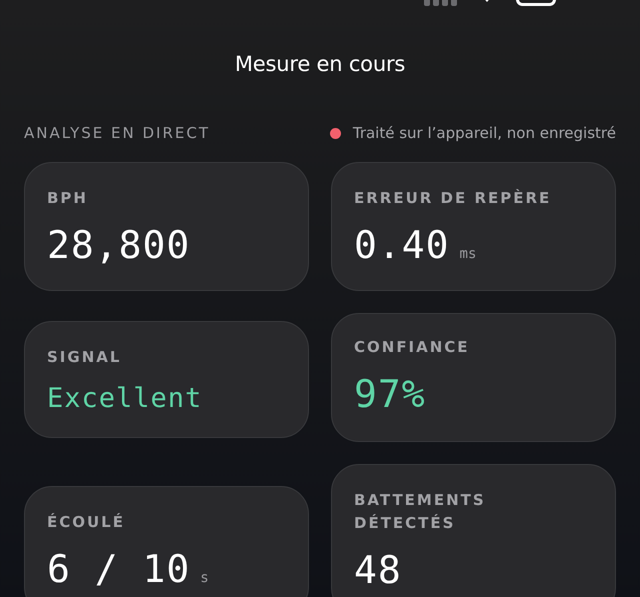 The height and width of the screenshot is (597, 640). Describe the element at coordinates (124, 399) in the screenshot. I see `metric-value: Excellent` at that location.